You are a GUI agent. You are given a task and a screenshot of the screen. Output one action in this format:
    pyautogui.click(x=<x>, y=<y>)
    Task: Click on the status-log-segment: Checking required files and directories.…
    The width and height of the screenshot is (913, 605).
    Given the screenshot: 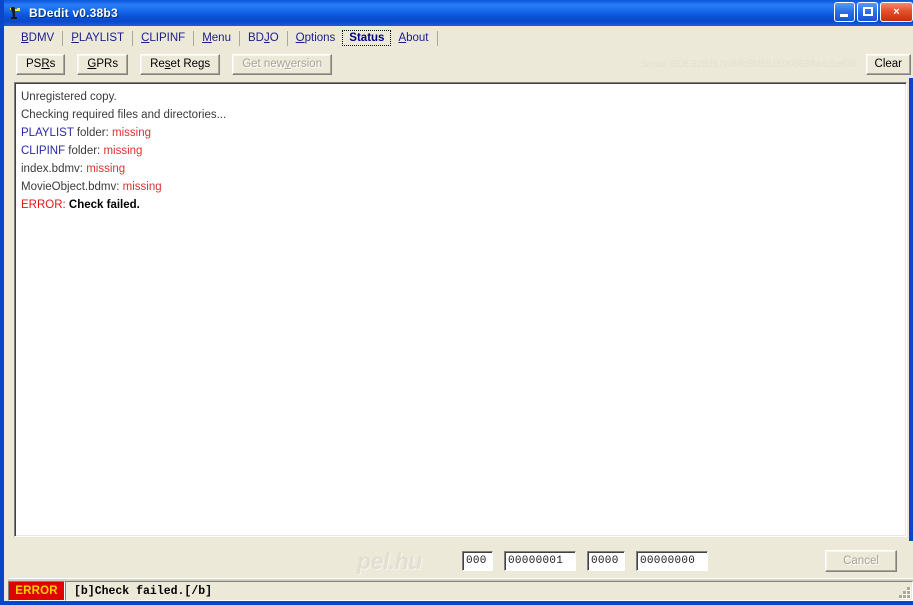 What is the action you would take?
    pyautogui.click(x=124, y=115)
    